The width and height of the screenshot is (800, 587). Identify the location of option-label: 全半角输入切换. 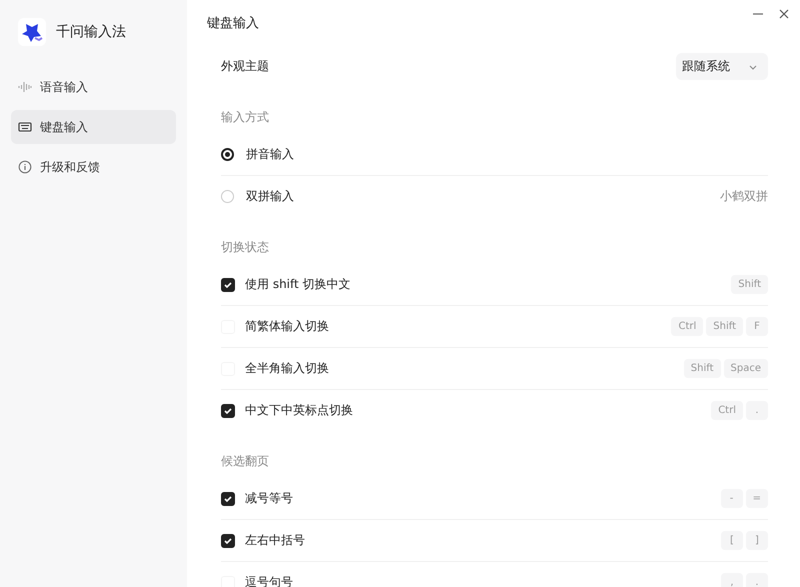
(287, 368).